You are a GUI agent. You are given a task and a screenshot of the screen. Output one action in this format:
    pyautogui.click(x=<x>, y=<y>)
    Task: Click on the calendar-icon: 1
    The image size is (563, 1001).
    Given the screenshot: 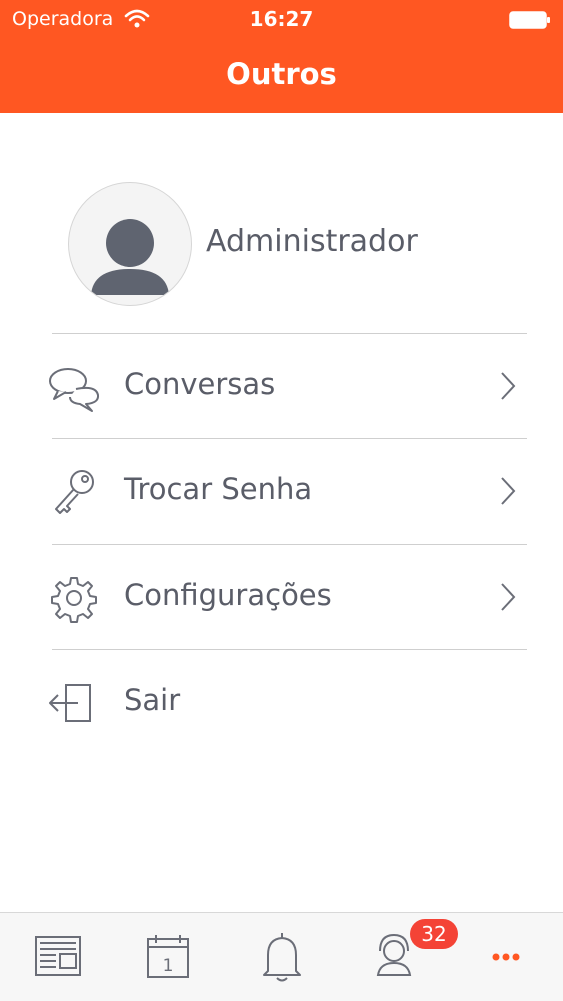 What is the action you would take?
    pyautogui.click(x=168, y=957)
    